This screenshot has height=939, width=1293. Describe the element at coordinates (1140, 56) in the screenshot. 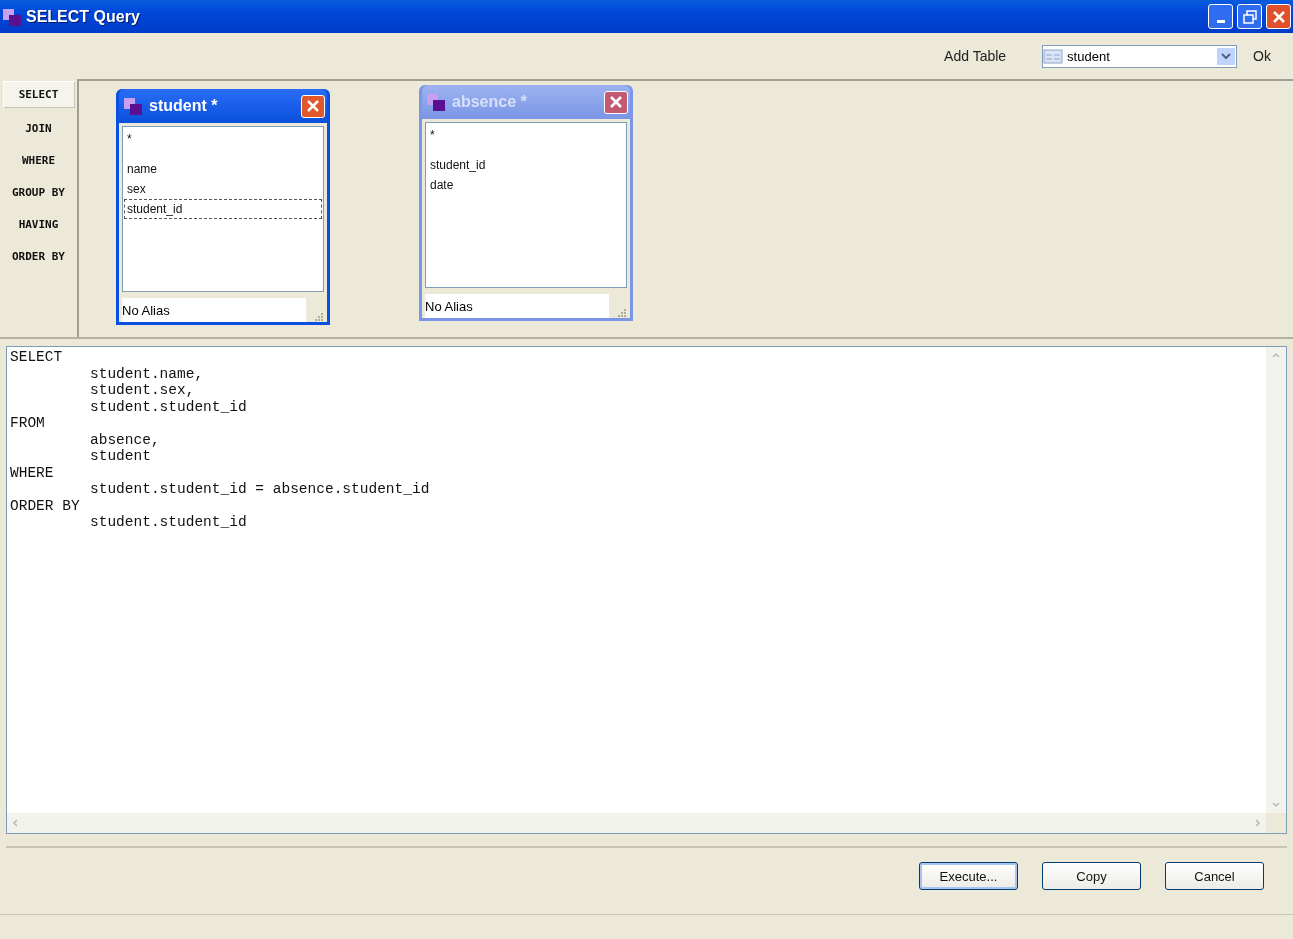

I see `table-dropdown: student` at that location.